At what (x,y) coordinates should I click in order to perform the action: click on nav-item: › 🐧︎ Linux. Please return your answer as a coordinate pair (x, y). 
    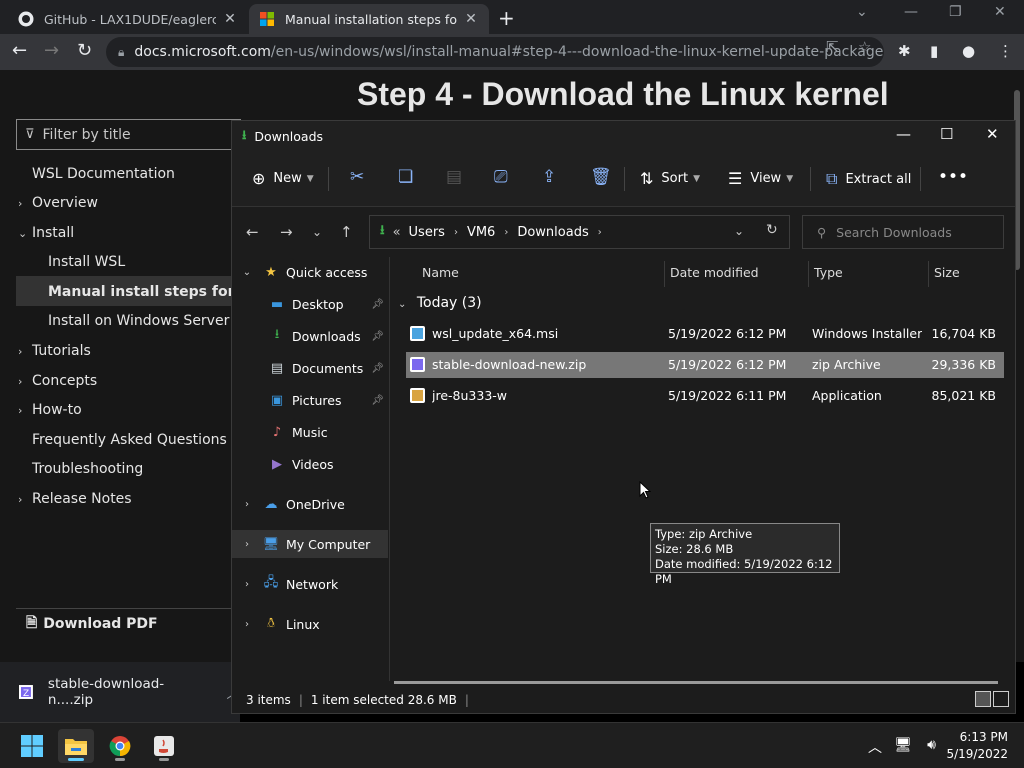
    Looking at the image, I should click on (310, 624).